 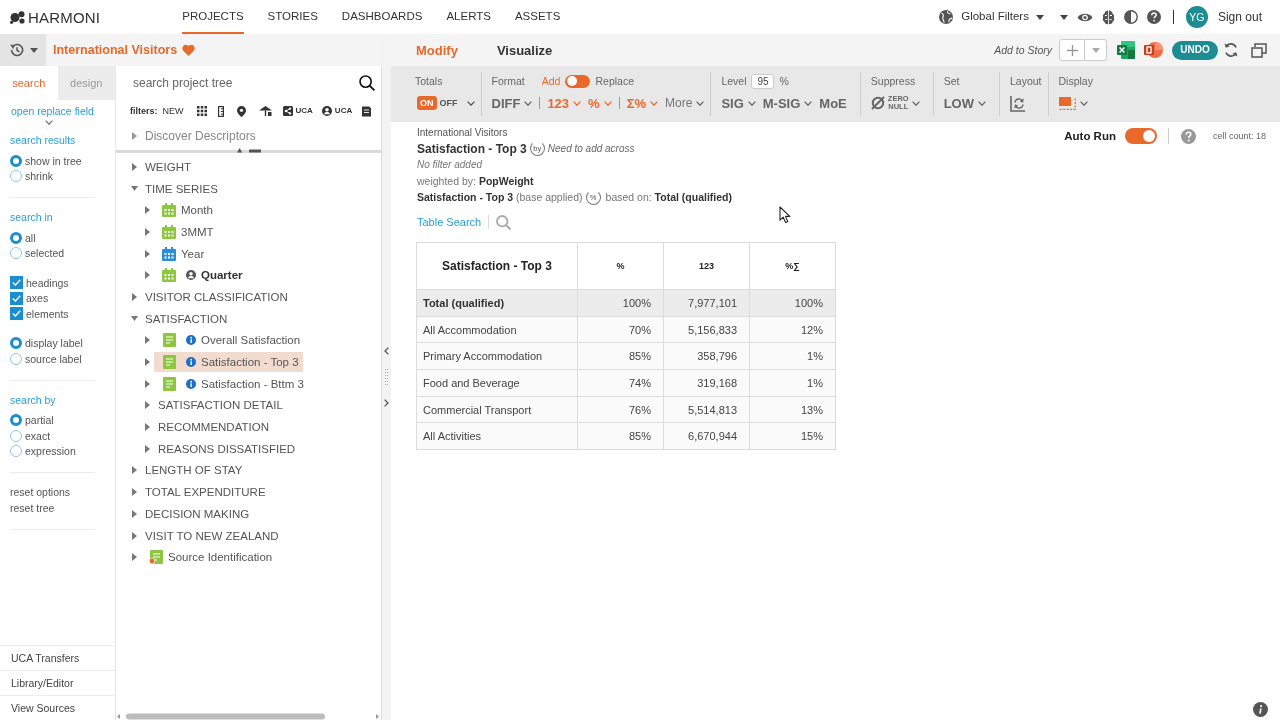 I want to click on bottom-nav-link: UCA Transfers, so click(x=57, y=657).